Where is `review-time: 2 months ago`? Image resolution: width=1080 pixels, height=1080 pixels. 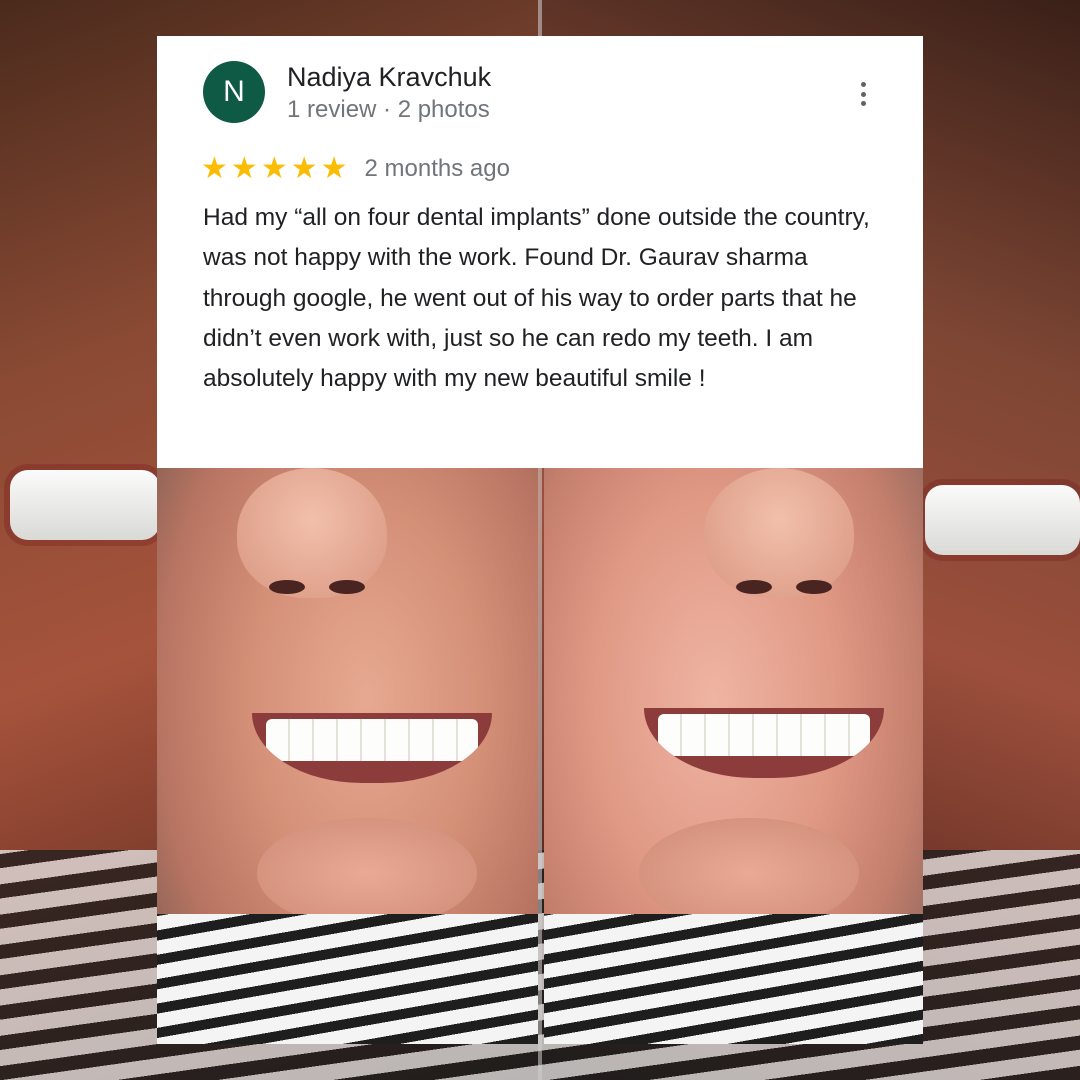 review-time: 2 months ago is located at coordinates (437, 168).